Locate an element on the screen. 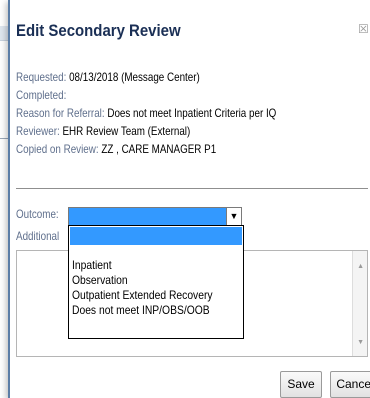 The image size is (370, 398). dropdown-option-observation: Observation is located at coordinates (142, 280).